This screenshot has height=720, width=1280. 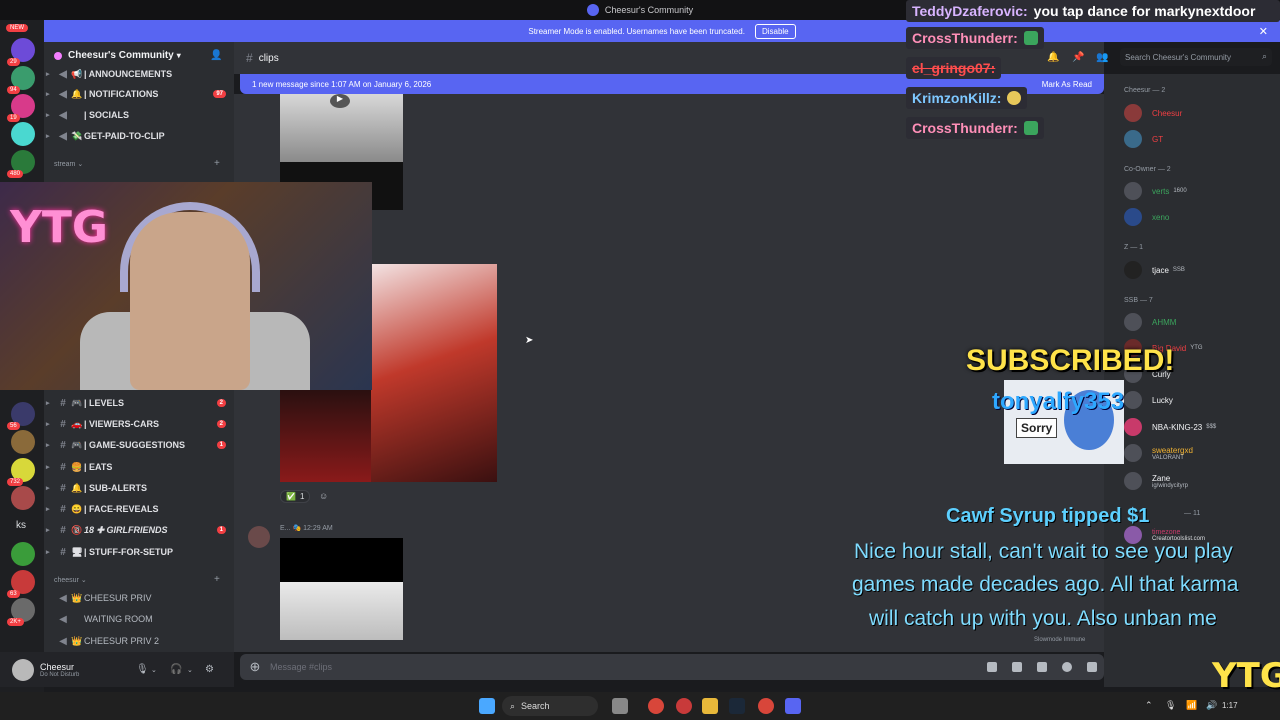 I want to click on gif-icon, so click(x=1017, y=667).